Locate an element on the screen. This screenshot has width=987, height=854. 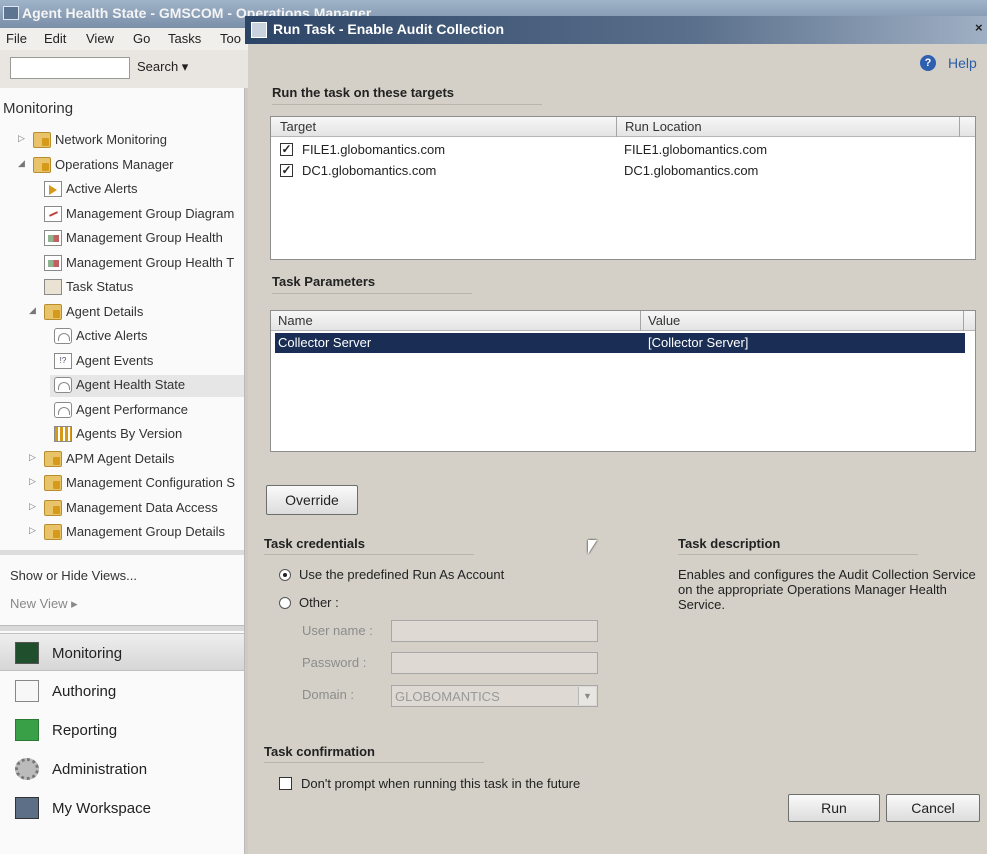
task-icon is located at coordinates (259, 30).